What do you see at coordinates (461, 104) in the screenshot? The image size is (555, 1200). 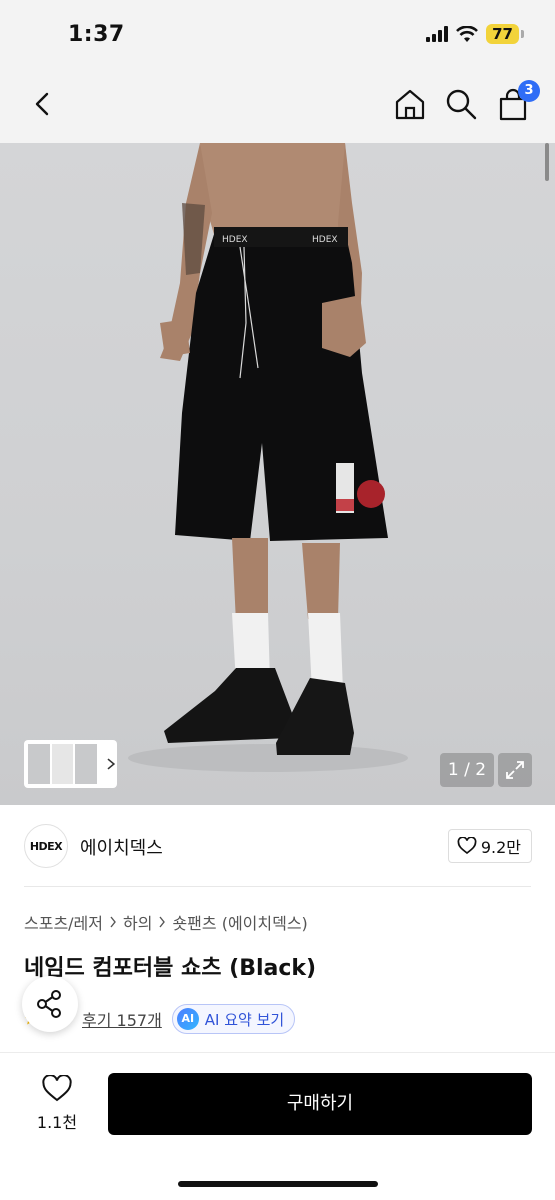 I see `search-icon` at bounding box center [461, 104].